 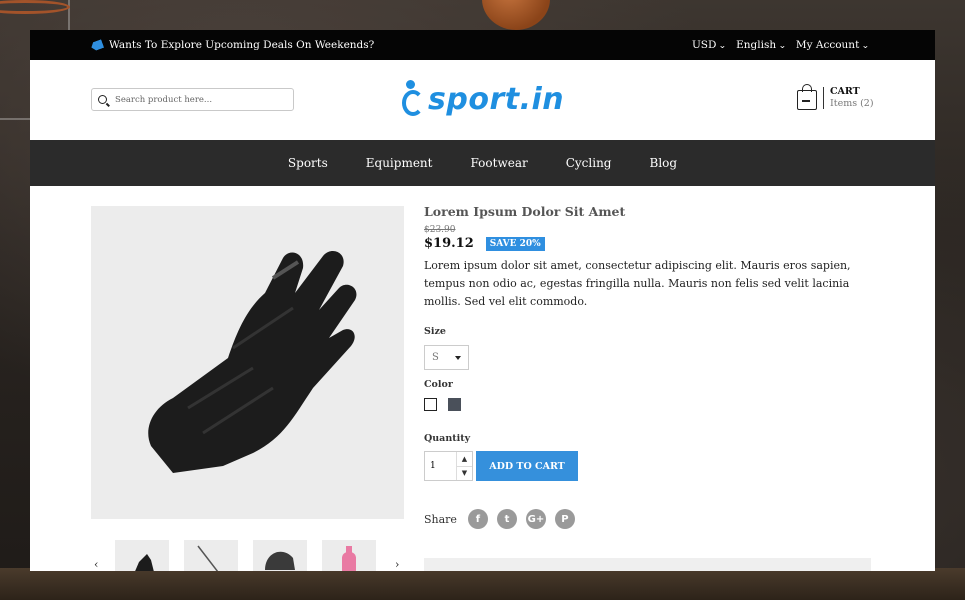 What do you see at coordinates (415, 99) in the screenshot?
I see `runner-logo-icon` at bounding box center [415, 99].